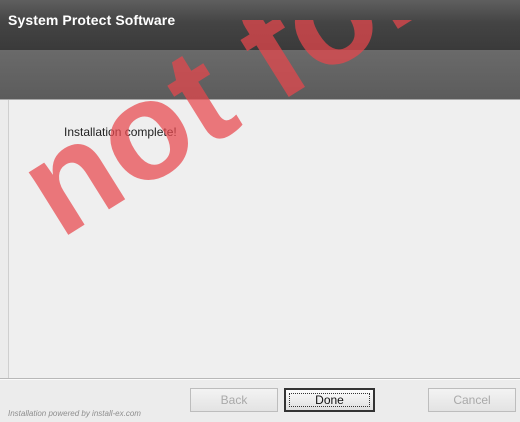  What do you see at coordinates (74, 413) in the screenshot?
I see `footer-credit: Installation powered by install-ex.com` at bounding box center [74, 413].